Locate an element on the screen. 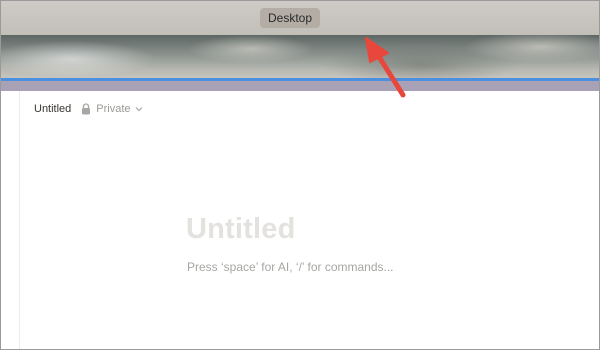 The height and width of the screenshot is (350, 600). privacy-label: Private is located at coordinates (113, 109).